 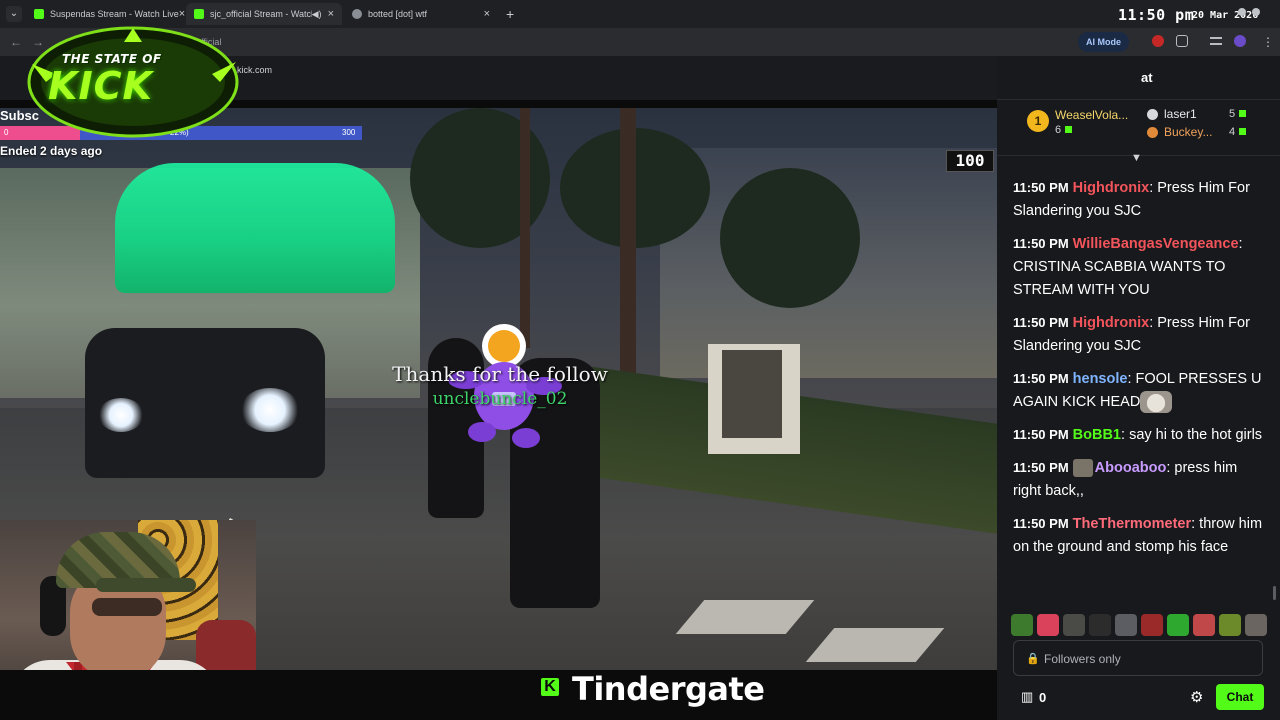 What do you see at coordinates (500, 374) in the screenshot?
I see `follow-alert-text: Thanks for the follow` at bounding box center [500, 374].